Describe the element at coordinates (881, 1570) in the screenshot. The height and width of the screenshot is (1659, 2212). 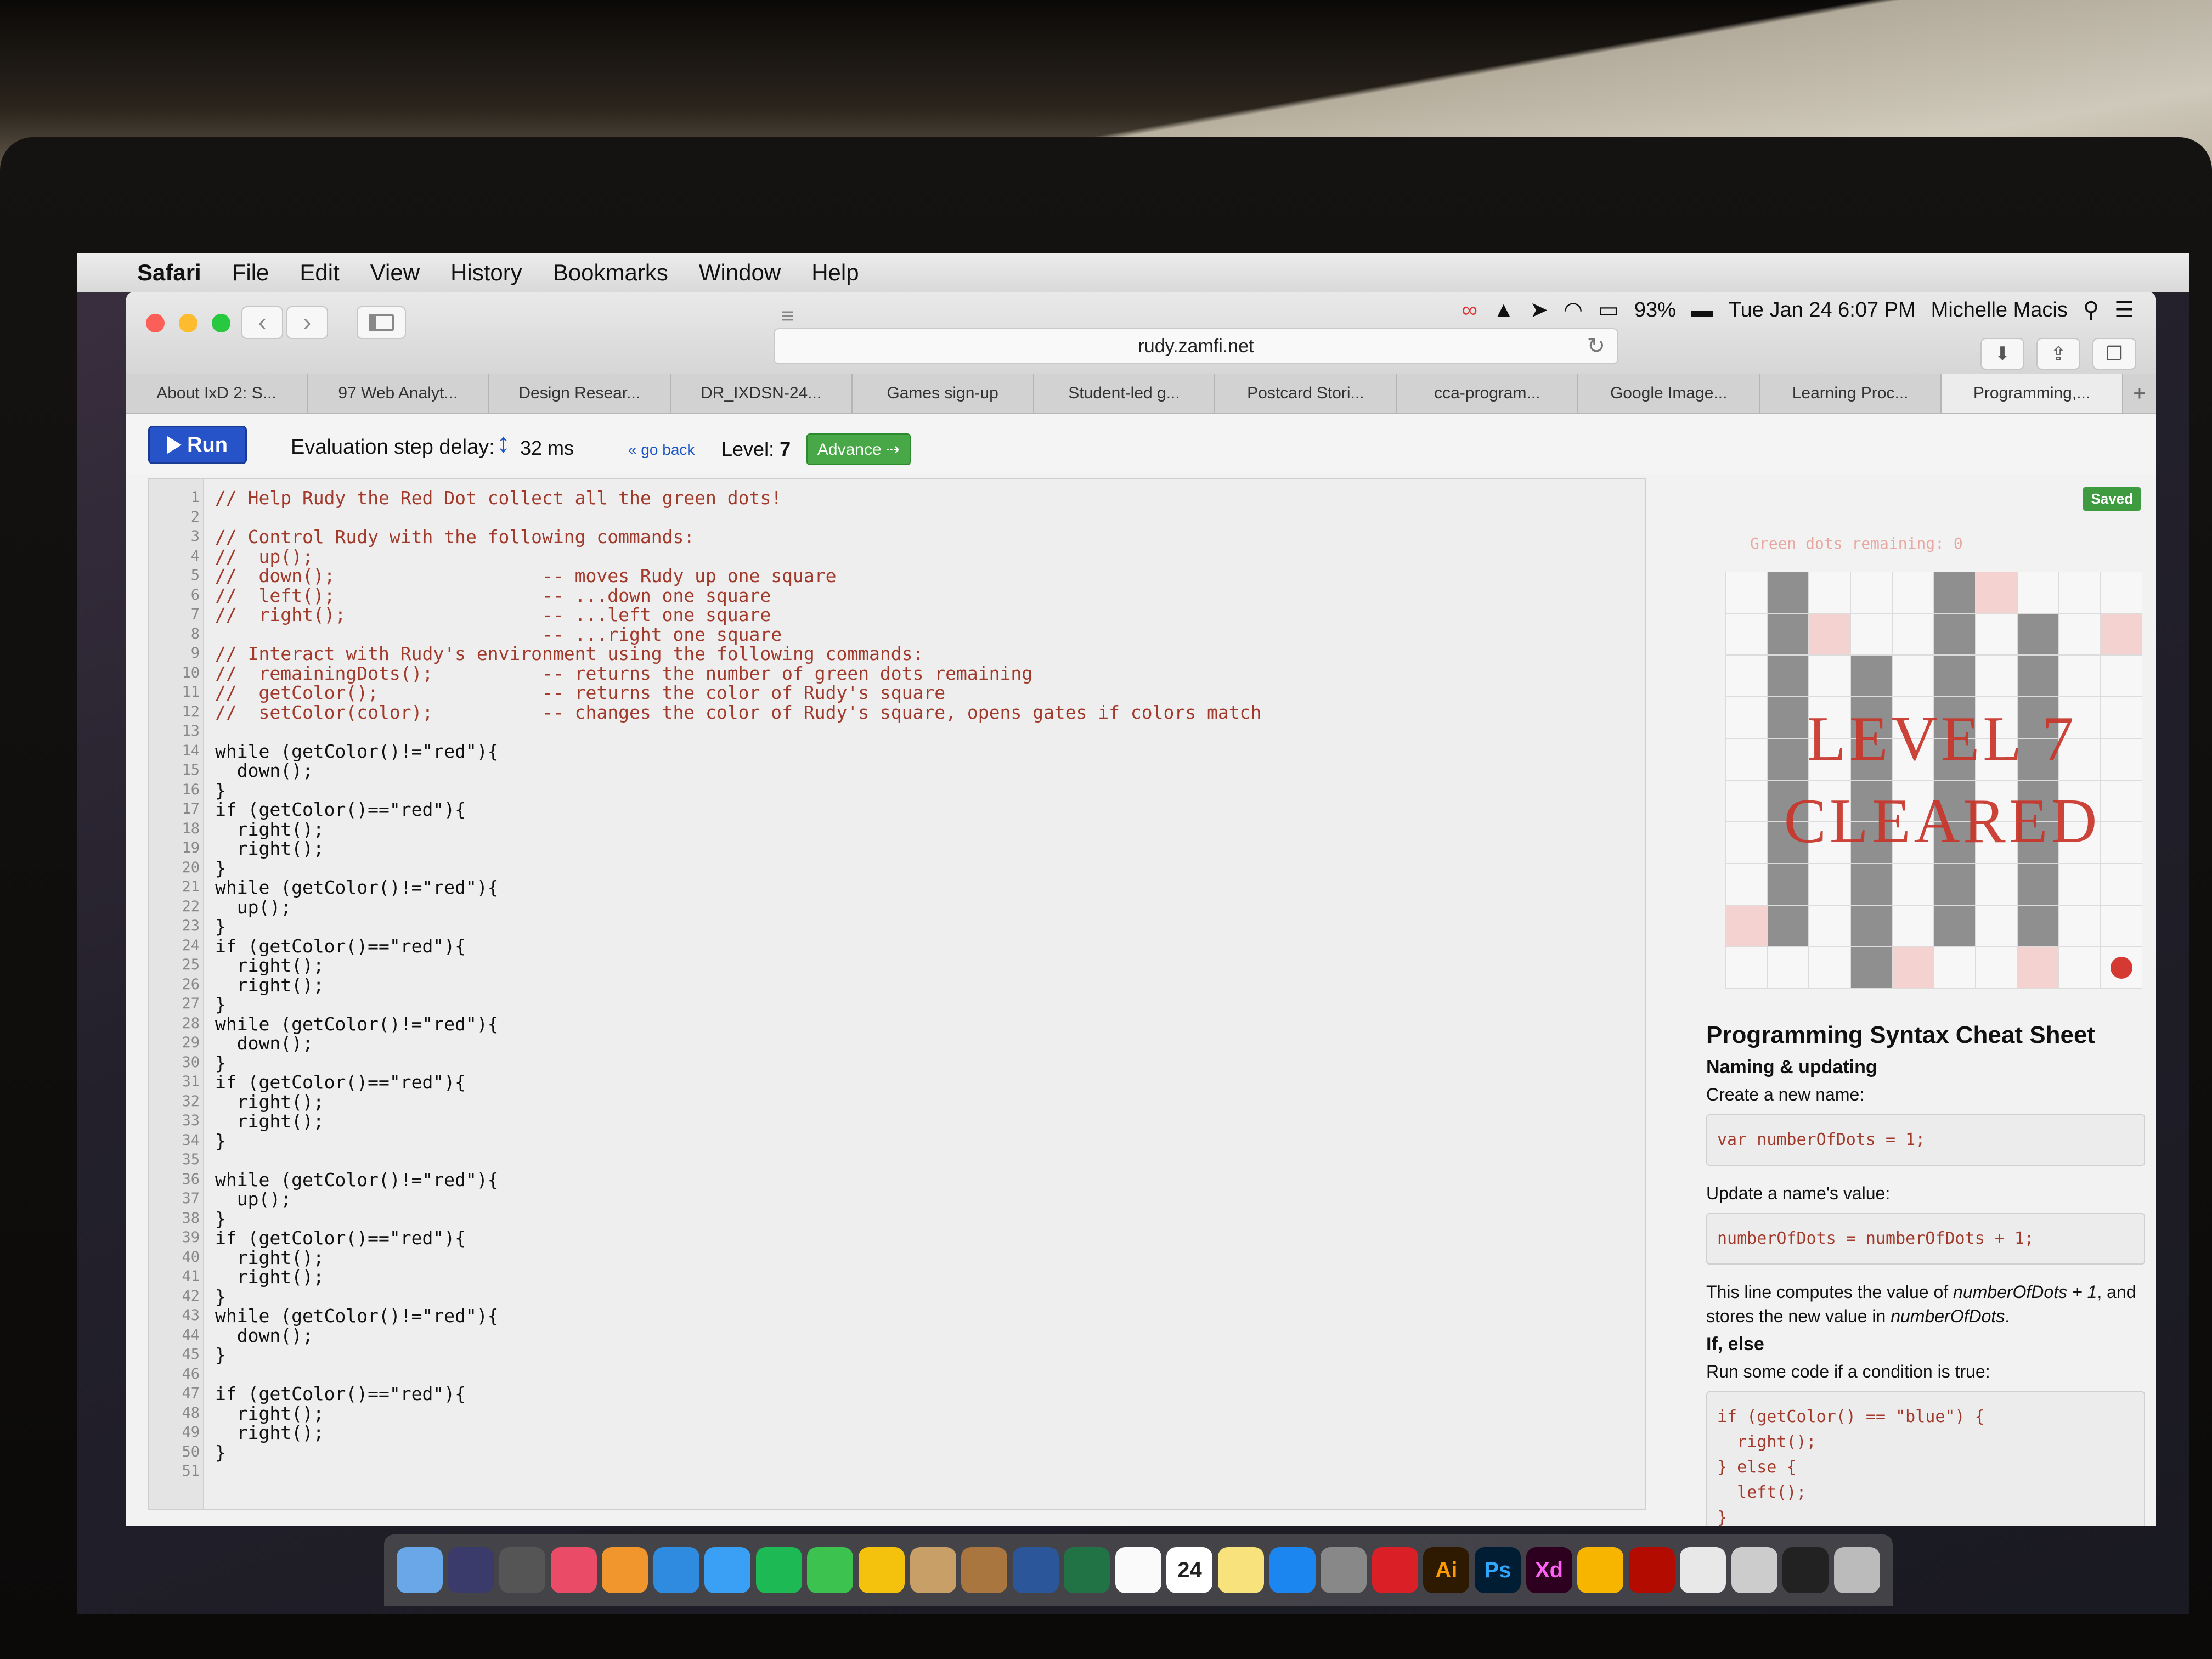
I see `dock-drive-icon` at that location.